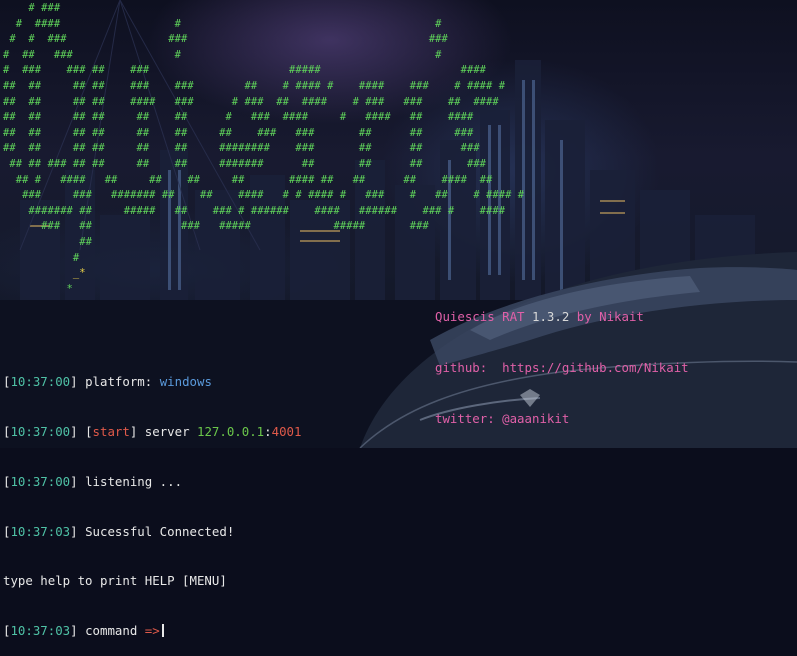  I want to click on app-title-line: Quiescis RAT 1.3.2 by Nikait, so click(562, 316).